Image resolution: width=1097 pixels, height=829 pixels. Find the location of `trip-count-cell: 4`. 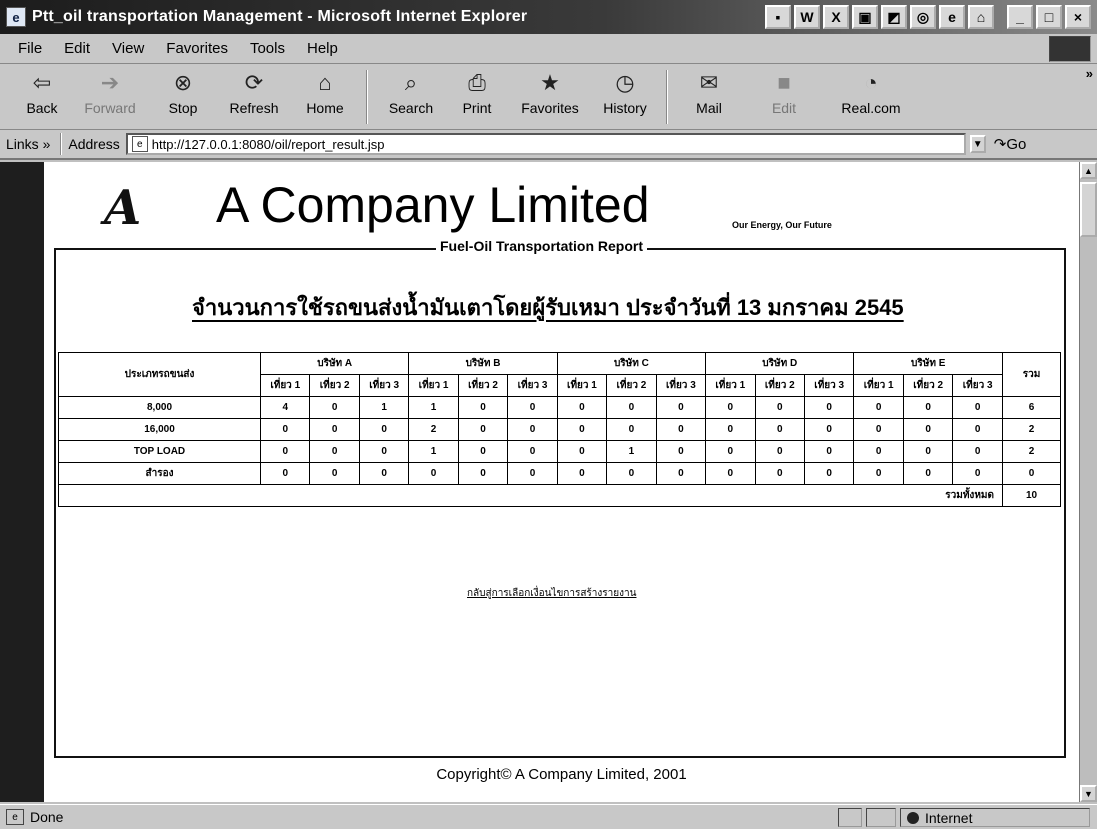

trip-count-cell: 4 is located at coordinates (285, 407).